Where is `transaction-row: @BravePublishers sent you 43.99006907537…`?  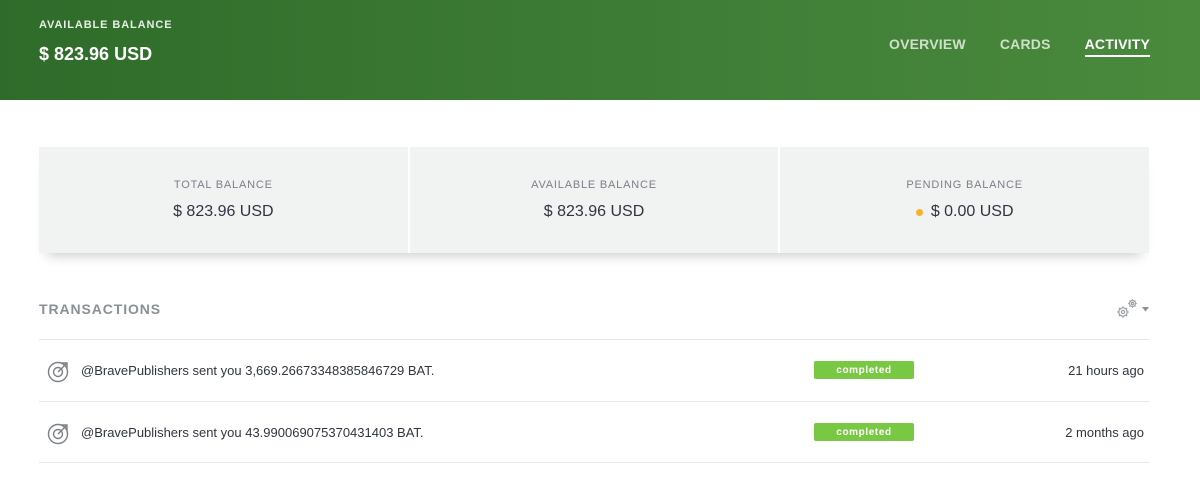
transaction-row: @BravePublishers sent you 43.99006907537… is located at coordinates (594, 432).